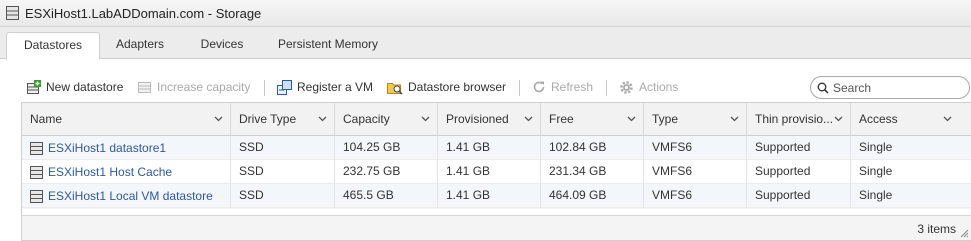 Image resolution: width=971 pixels, height=241 pixels. Describe the element at coordinates (204, 87) in the screenshot. I see `increase-capacity-label: Increase capacity` at that location.